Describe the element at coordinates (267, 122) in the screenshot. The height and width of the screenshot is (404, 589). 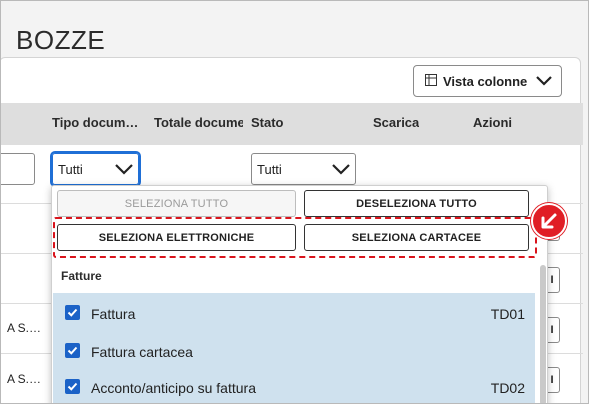
I see `header-stato: Stato` at that location.